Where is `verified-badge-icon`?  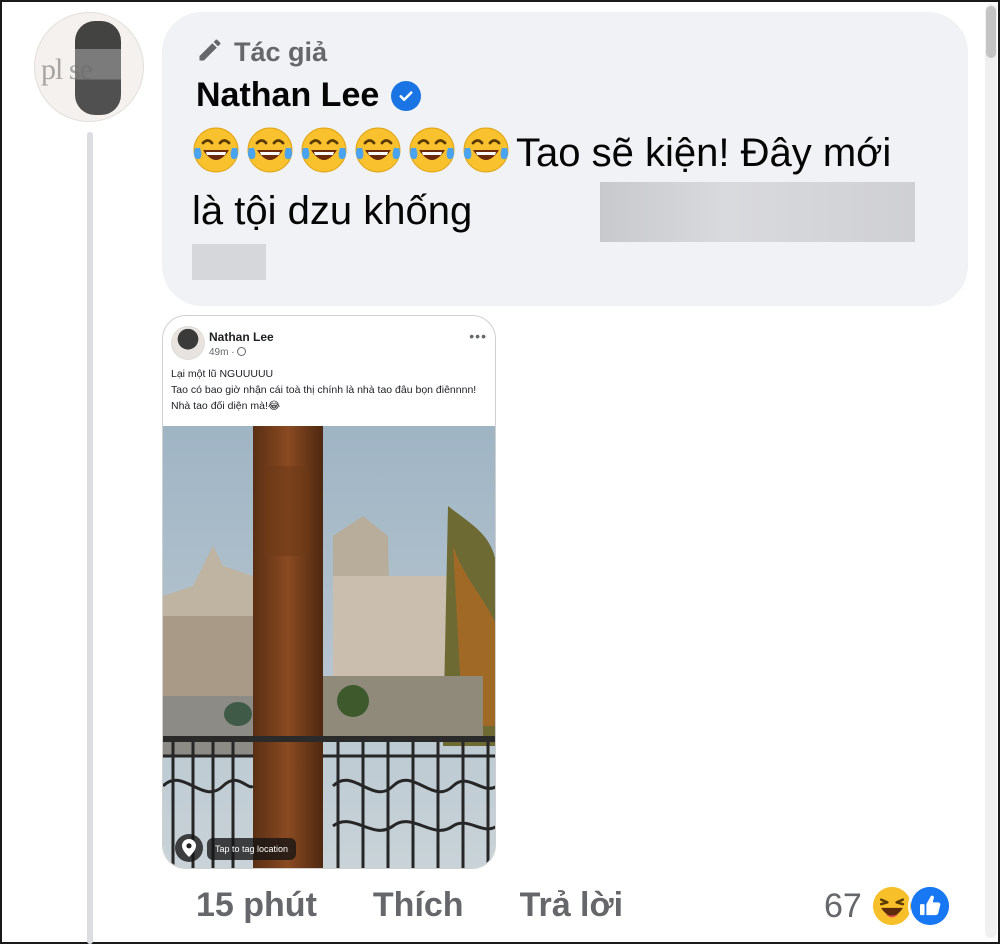
verified-badge-icon is located at coordinates (406, 95).